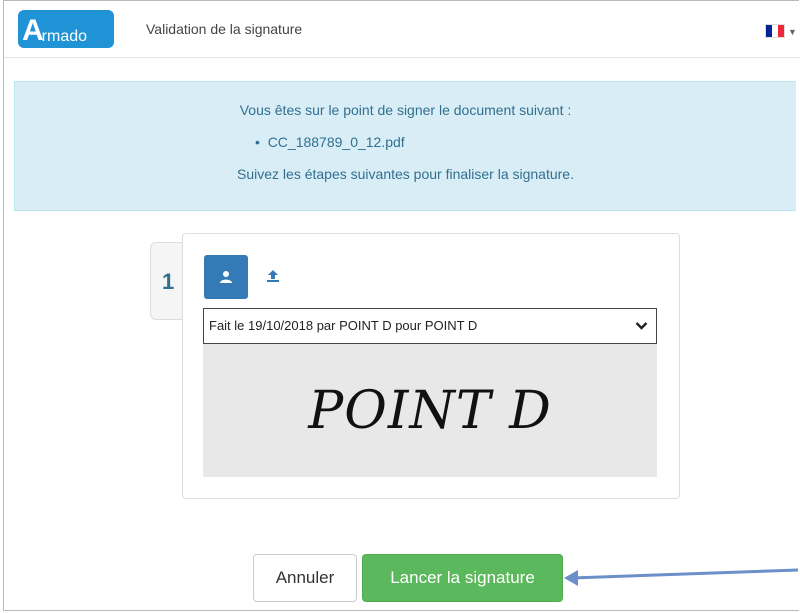 The image size is (800, 613). I want to click on upload-signature-button, so click(273, 276).